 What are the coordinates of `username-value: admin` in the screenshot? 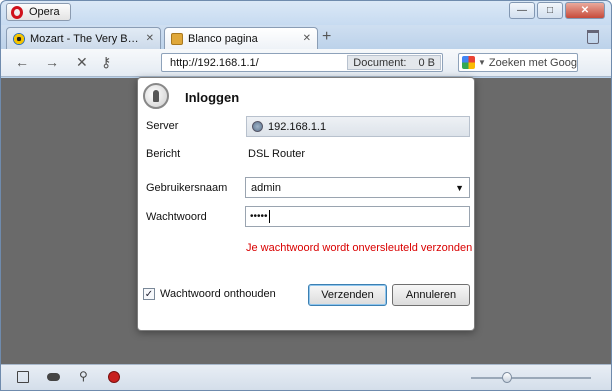 It's located at (266, 187).